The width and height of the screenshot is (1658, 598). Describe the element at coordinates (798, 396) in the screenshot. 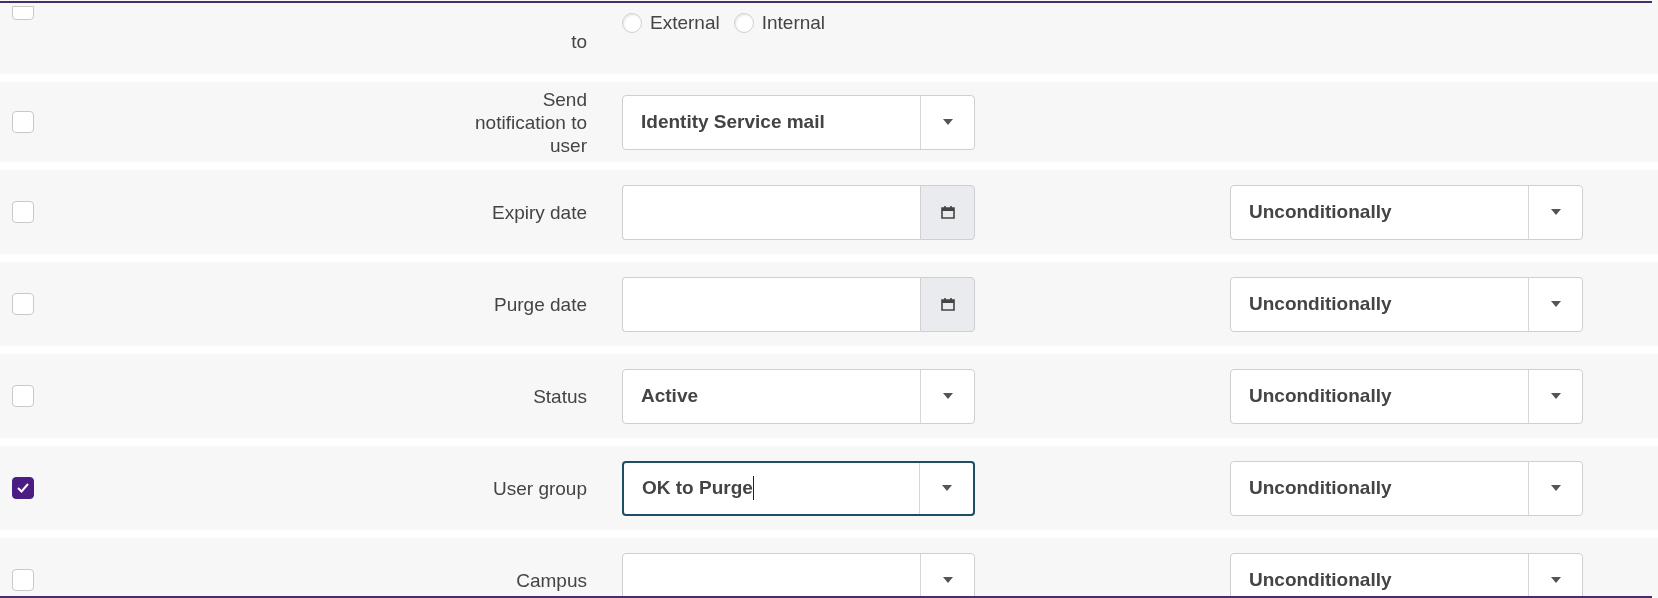

I see `dropdown-select: Active` at that location.